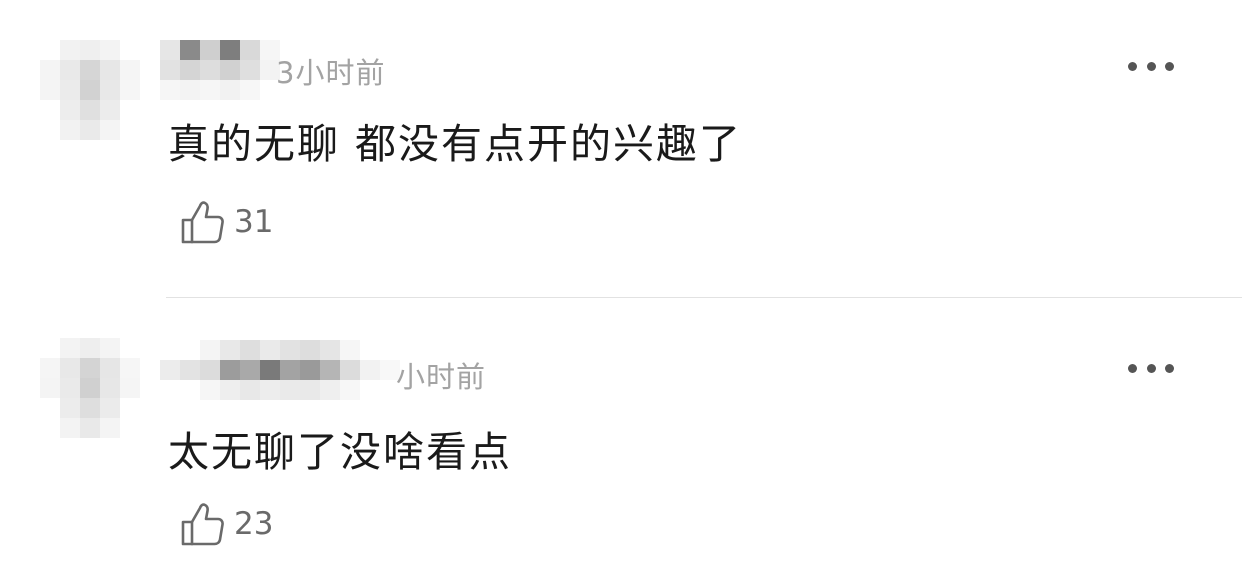 The height and width of the screenshot is (585, 1242). I want to click on comment-text: 太无聊了没啥看点, so click(340, 452).